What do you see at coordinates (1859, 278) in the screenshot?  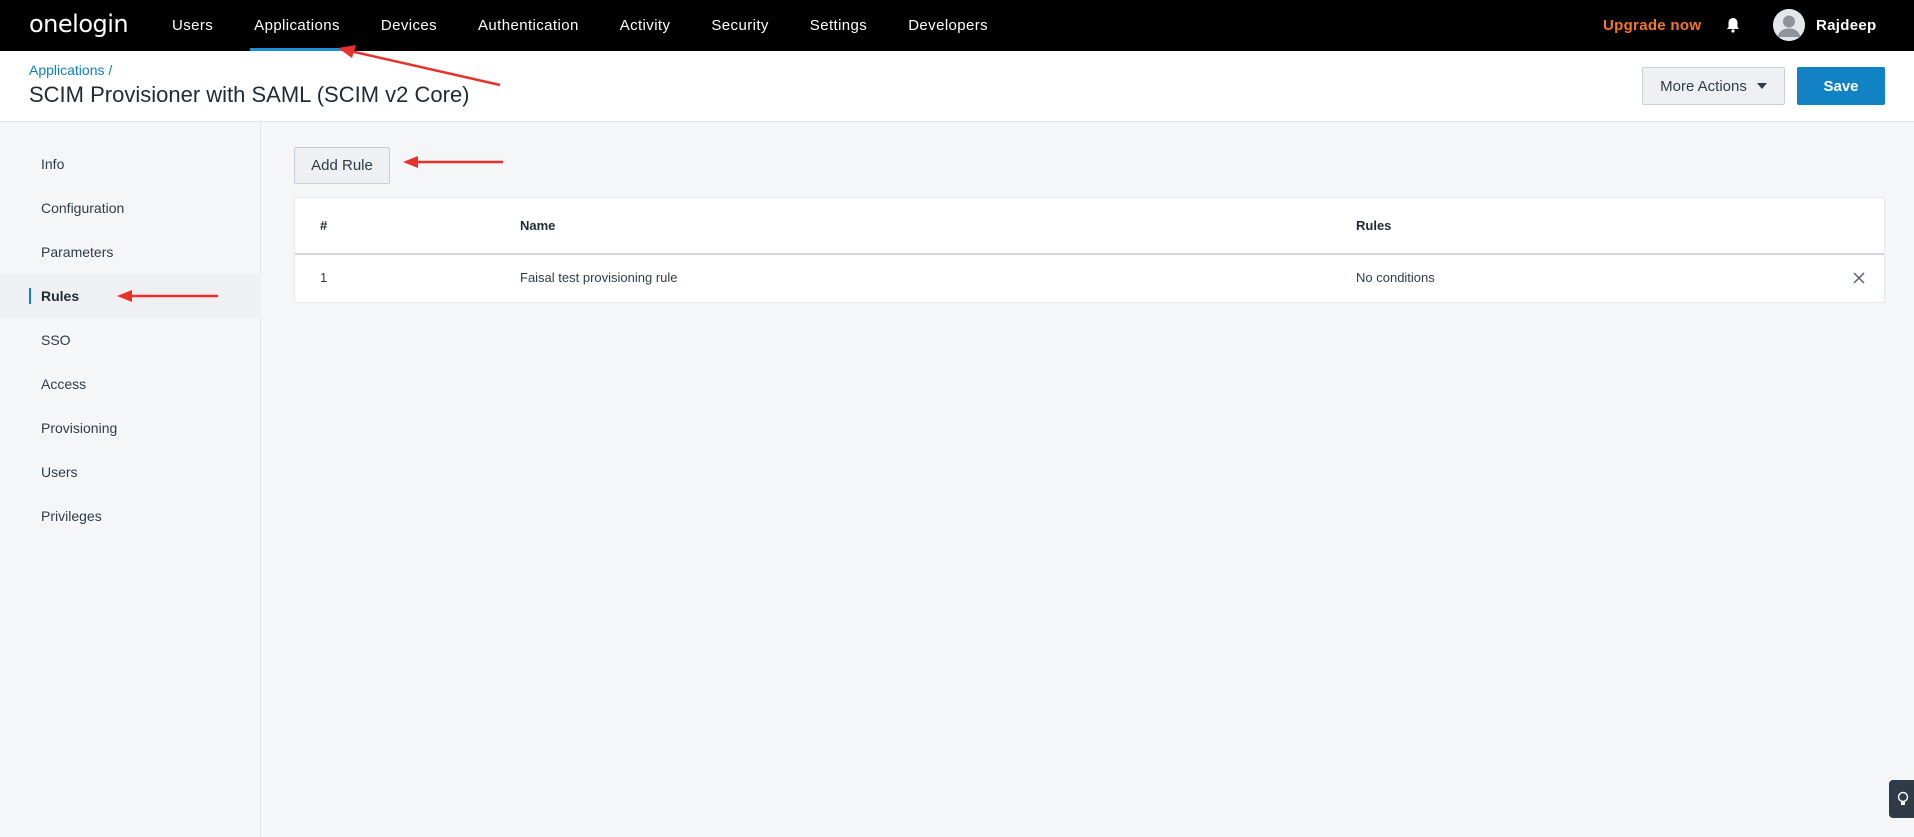 I see `close-icon` at bounding box center [1859, 278].